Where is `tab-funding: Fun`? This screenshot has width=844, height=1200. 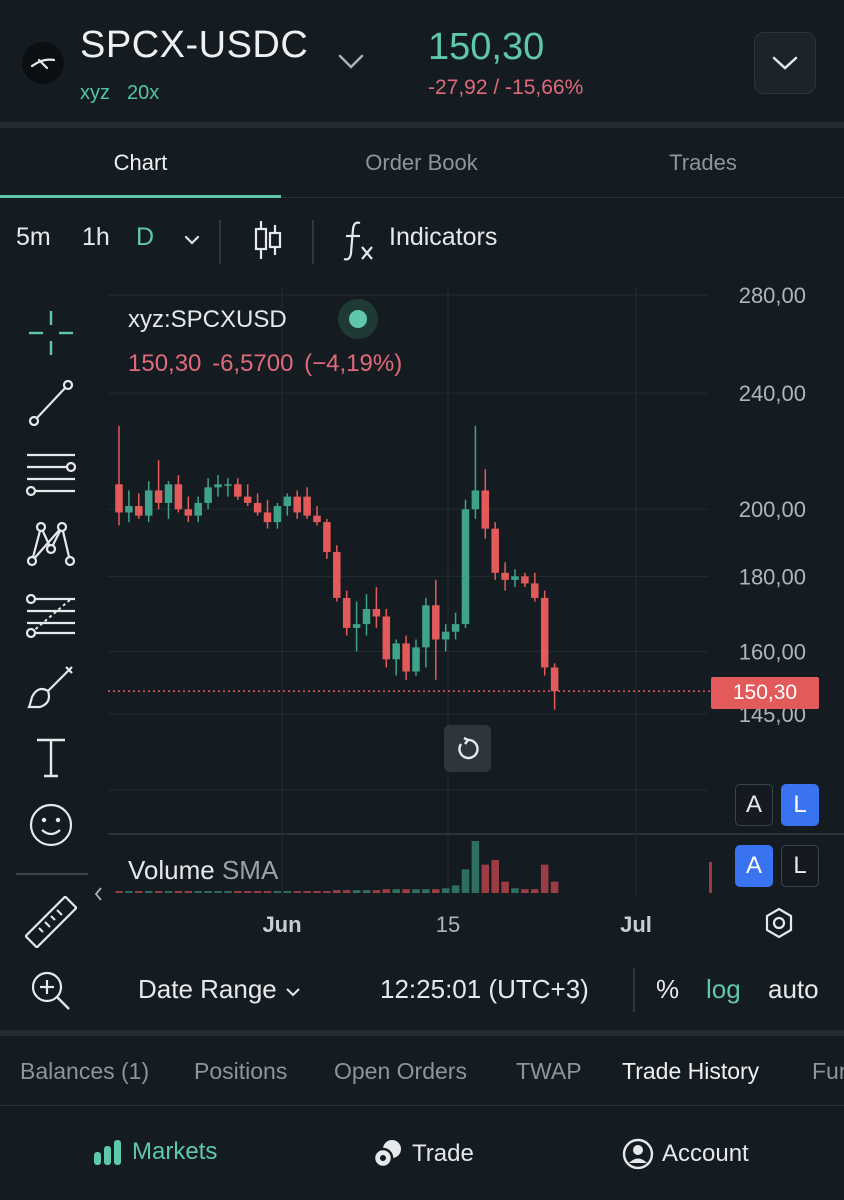 tab-funding: Fun is located at coordinates (828, 1071).